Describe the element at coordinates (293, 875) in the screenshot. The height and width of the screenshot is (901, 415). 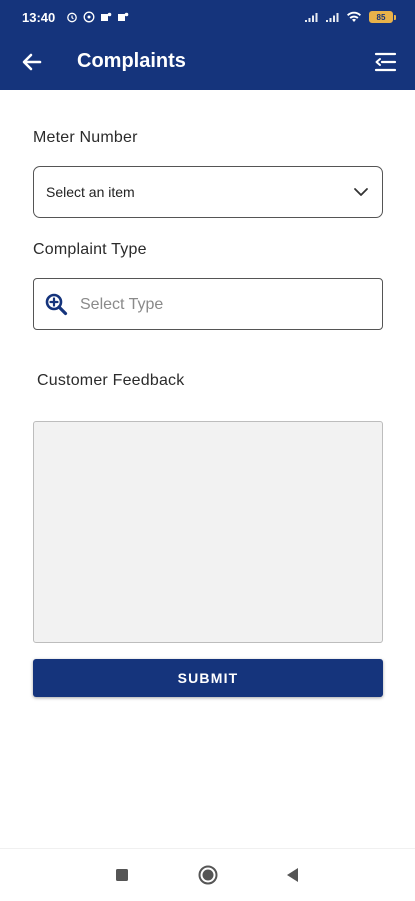
I see `back-triangle-icon` at that location.